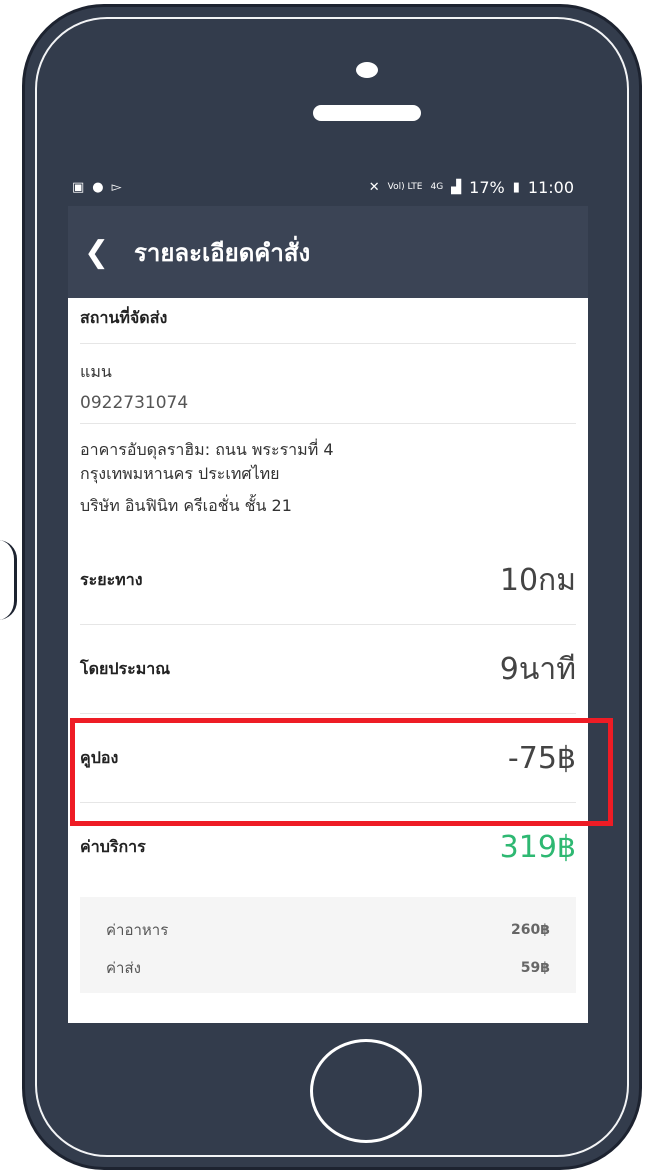 The image size is (661, 1172). Describe the element at coordinates (367, 70) in the screenshot. I see `camera-icon` at that location.